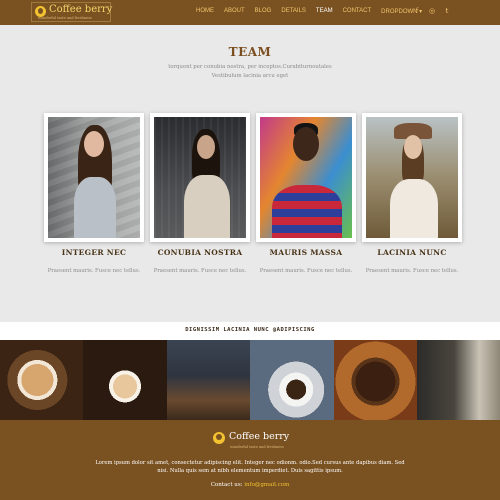 The image size is (500, 500). What do you see at coordinates (324, 13) in the screenshot?
I see `nav-team: TEAM` at bounding box center [324, 13].